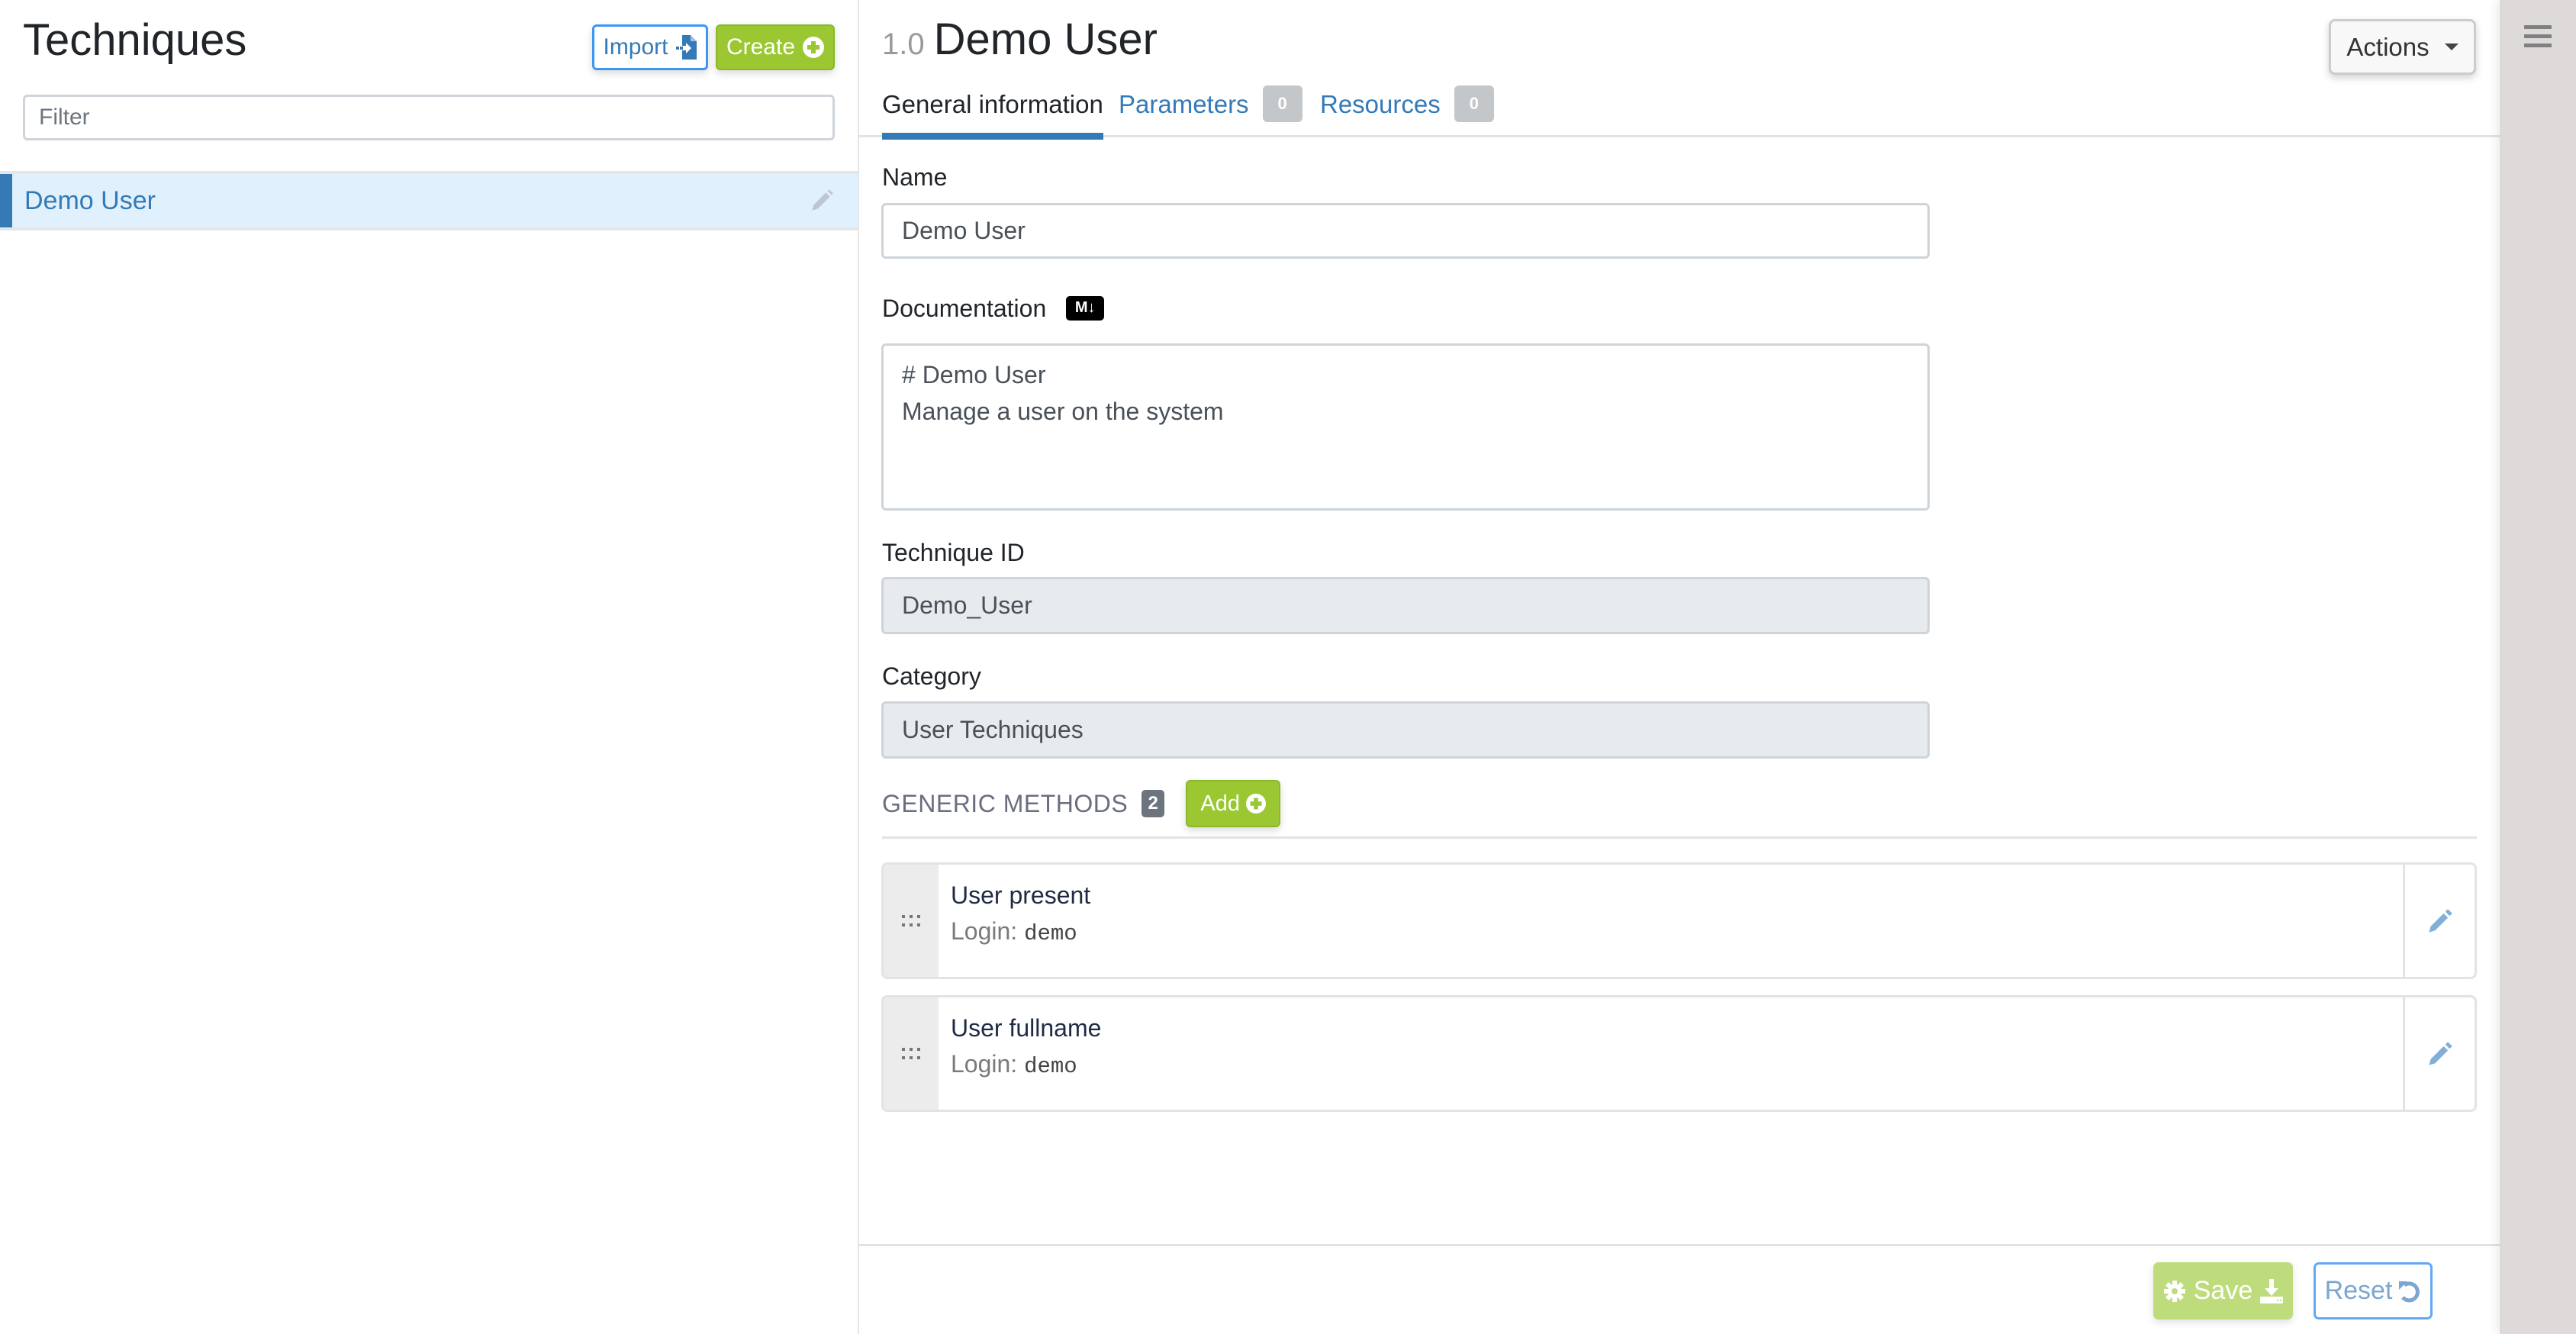  I want to click on tab-label: Parameters, so click(1184, 104).